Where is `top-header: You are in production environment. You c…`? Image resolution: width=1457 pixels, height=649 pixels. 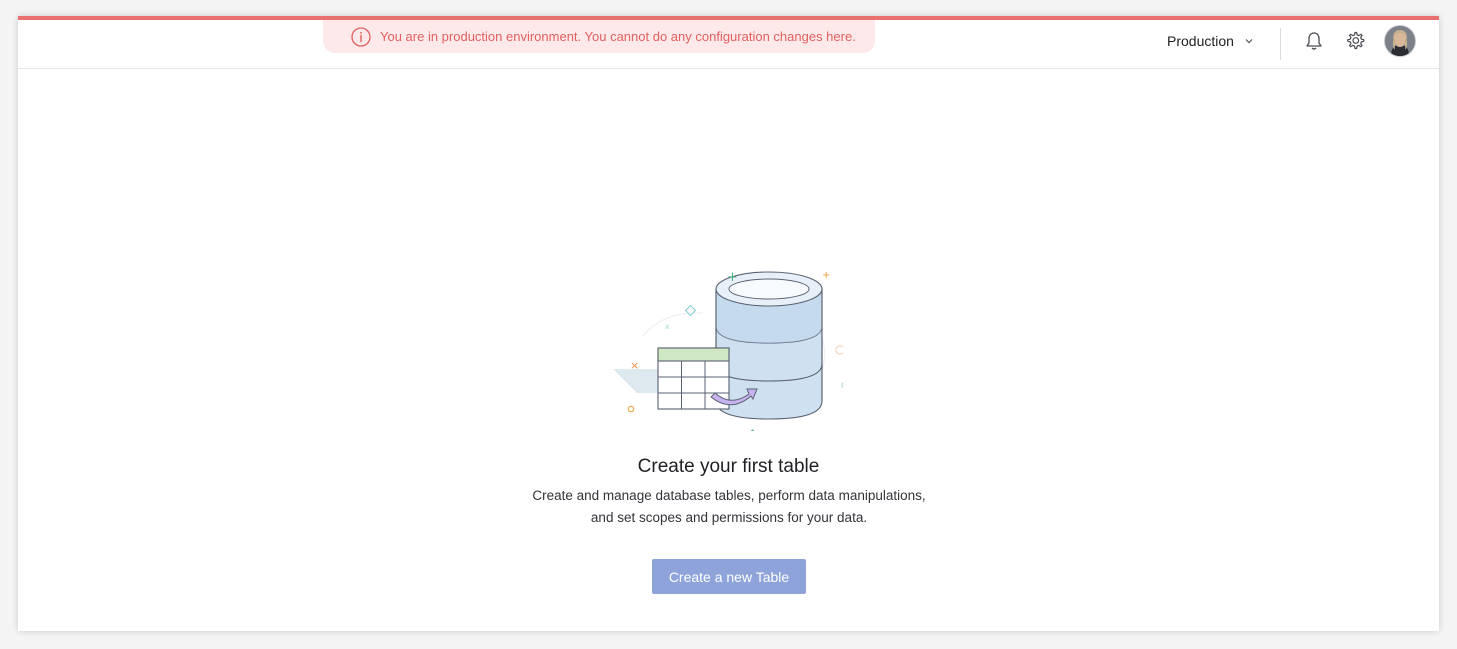 top-header: You are in production environment. You c… is located at coordinates (728, 44).